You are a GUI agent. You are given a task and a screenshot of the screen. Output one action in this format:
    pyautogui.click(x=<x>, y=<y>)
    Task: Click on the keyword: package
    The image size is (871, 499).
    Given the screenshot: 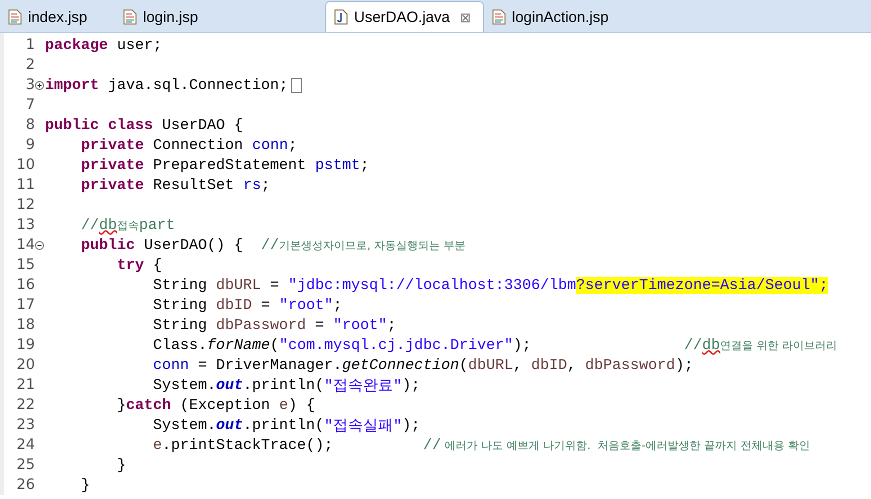 What is the action you would take?
    pyautogui.click(x=76, y=45)
    